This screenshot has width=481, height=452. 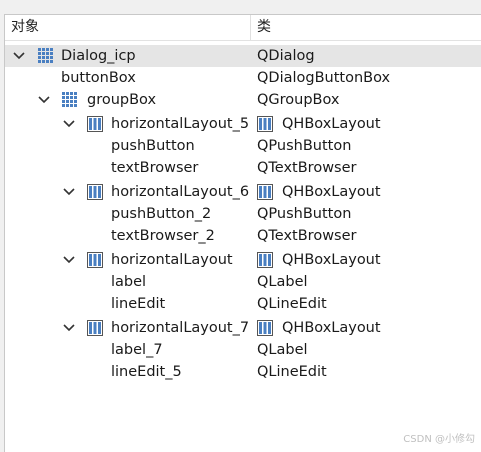 I want to click on tree-row: lineEdit_5 QLineEdit, so click(x=243, y=372).